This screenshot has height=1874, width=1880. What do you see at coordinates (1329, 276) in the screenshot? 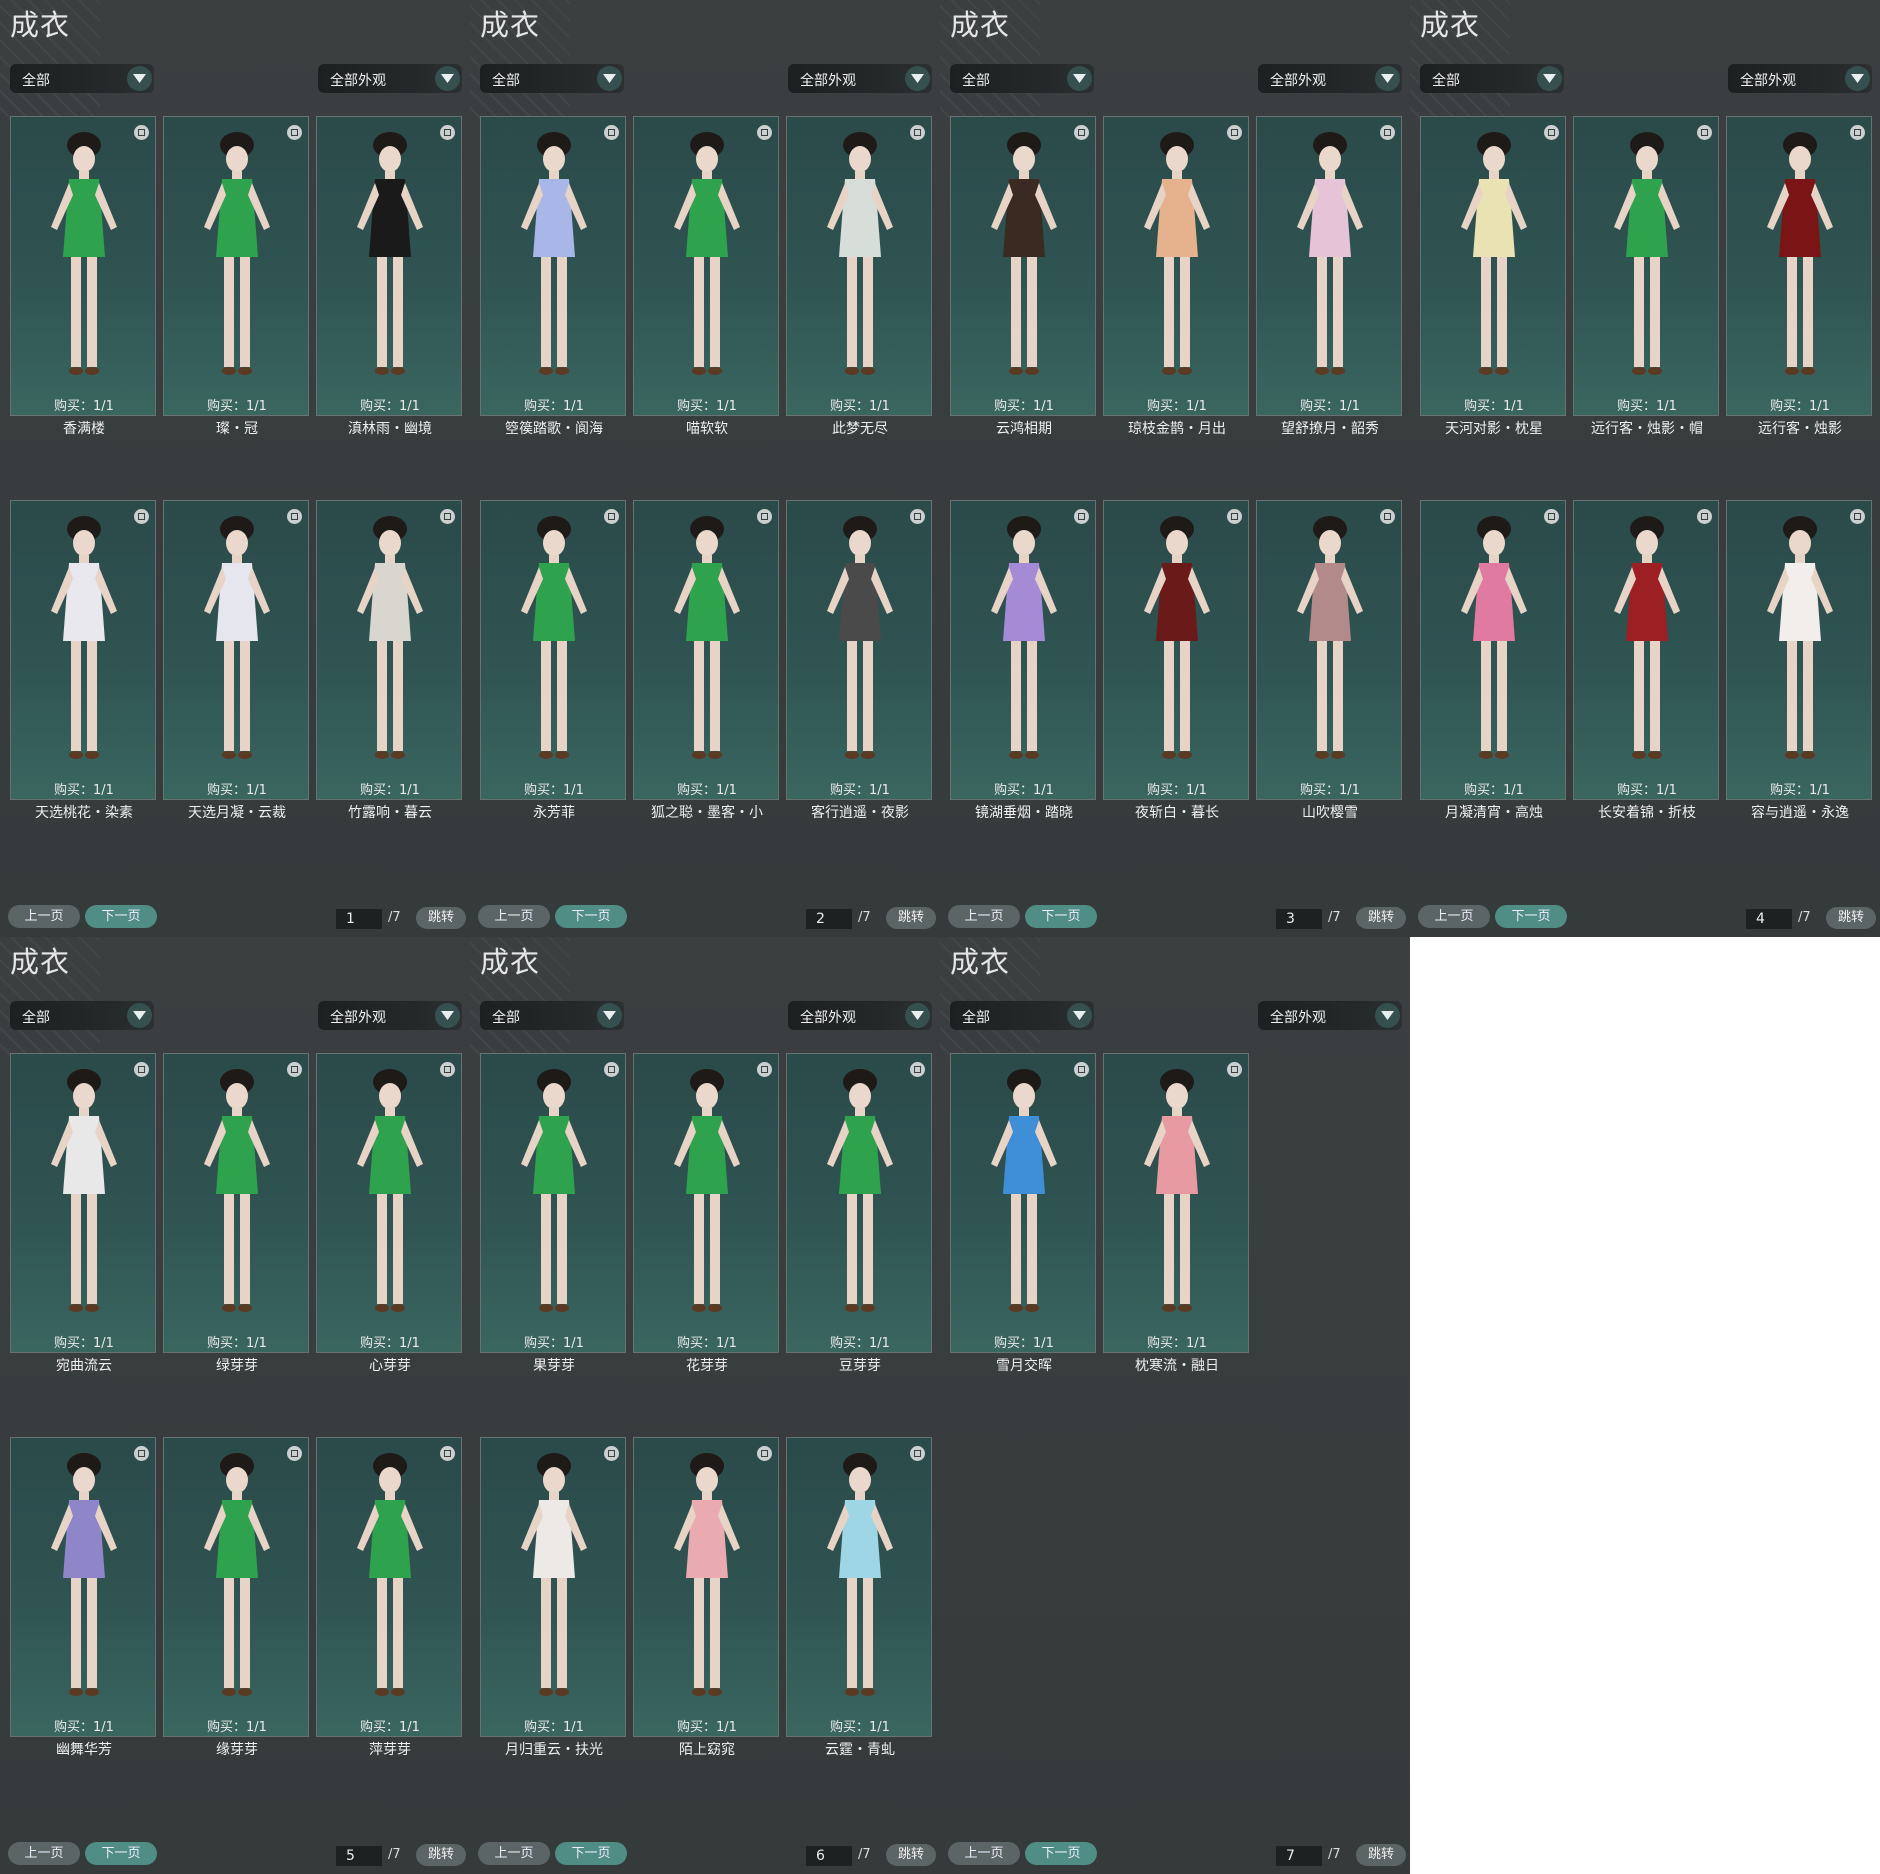
I see `outfit-card: 购买：1/1 望舒撩月・韶秀` at bounding box center [1329, 276].